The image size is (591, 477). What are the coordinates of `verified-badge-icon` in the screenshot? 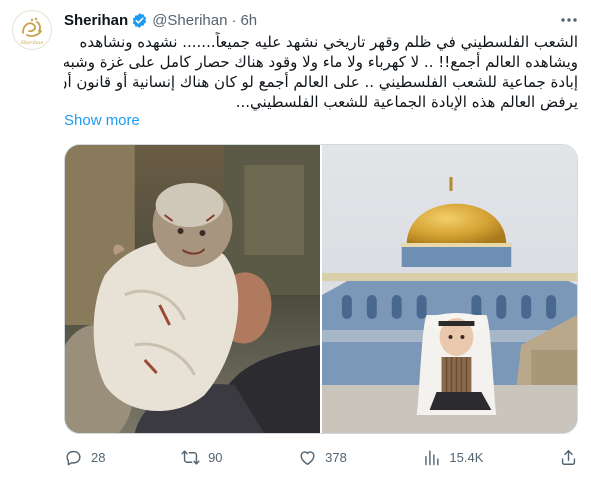 It's located at (140, 20).